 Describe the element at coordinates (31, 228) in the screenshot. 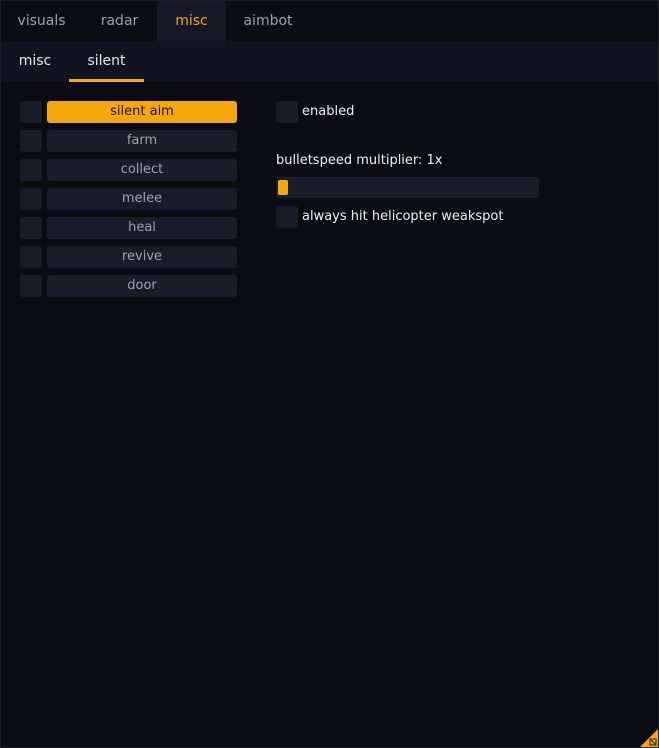

I see `heal-checkbox` at that location.